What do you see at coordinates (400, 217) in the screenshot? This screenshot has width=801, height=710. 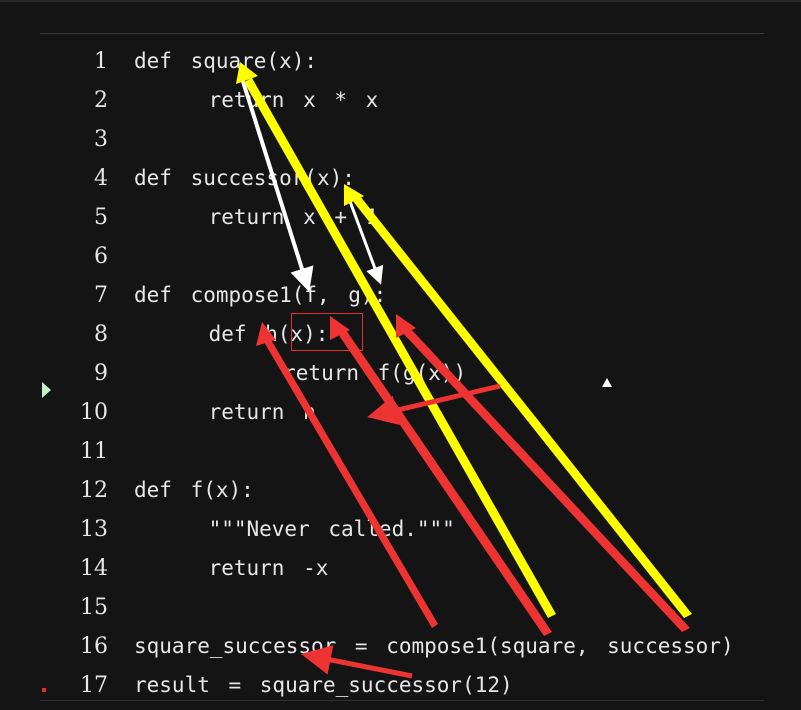 I see `code-line-5: 5 return x + 1` at bounding box center [400, 217].